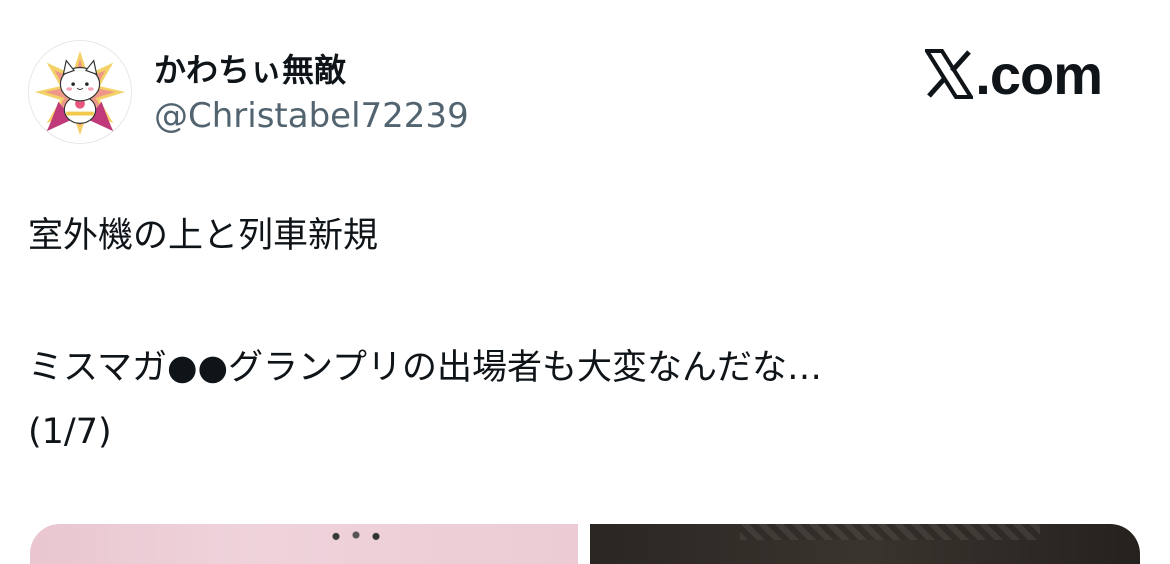 This screenshot has width=1170, height=564. I want to click on x-logo-icon, so click(949, 74).